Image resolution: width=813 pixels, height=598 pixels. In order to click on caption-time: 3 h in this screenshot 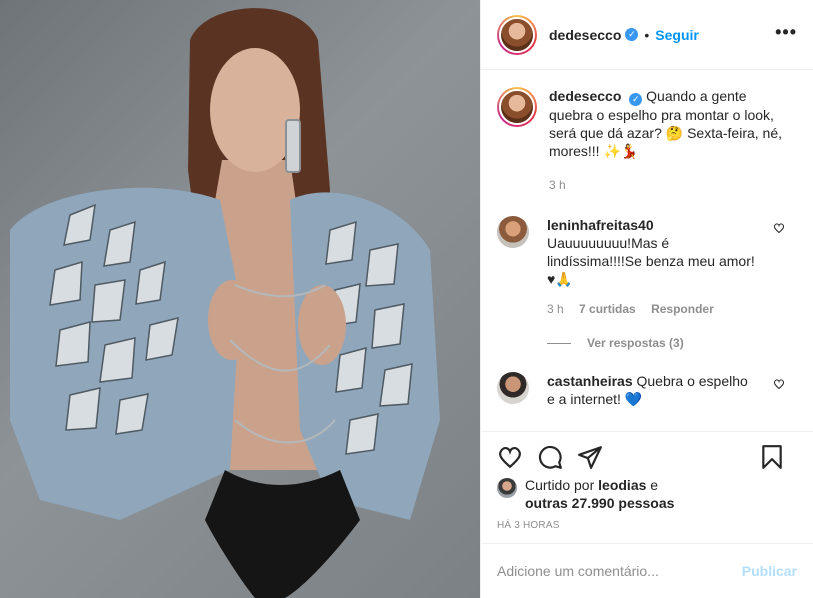, I will do `click(557, 185)`.